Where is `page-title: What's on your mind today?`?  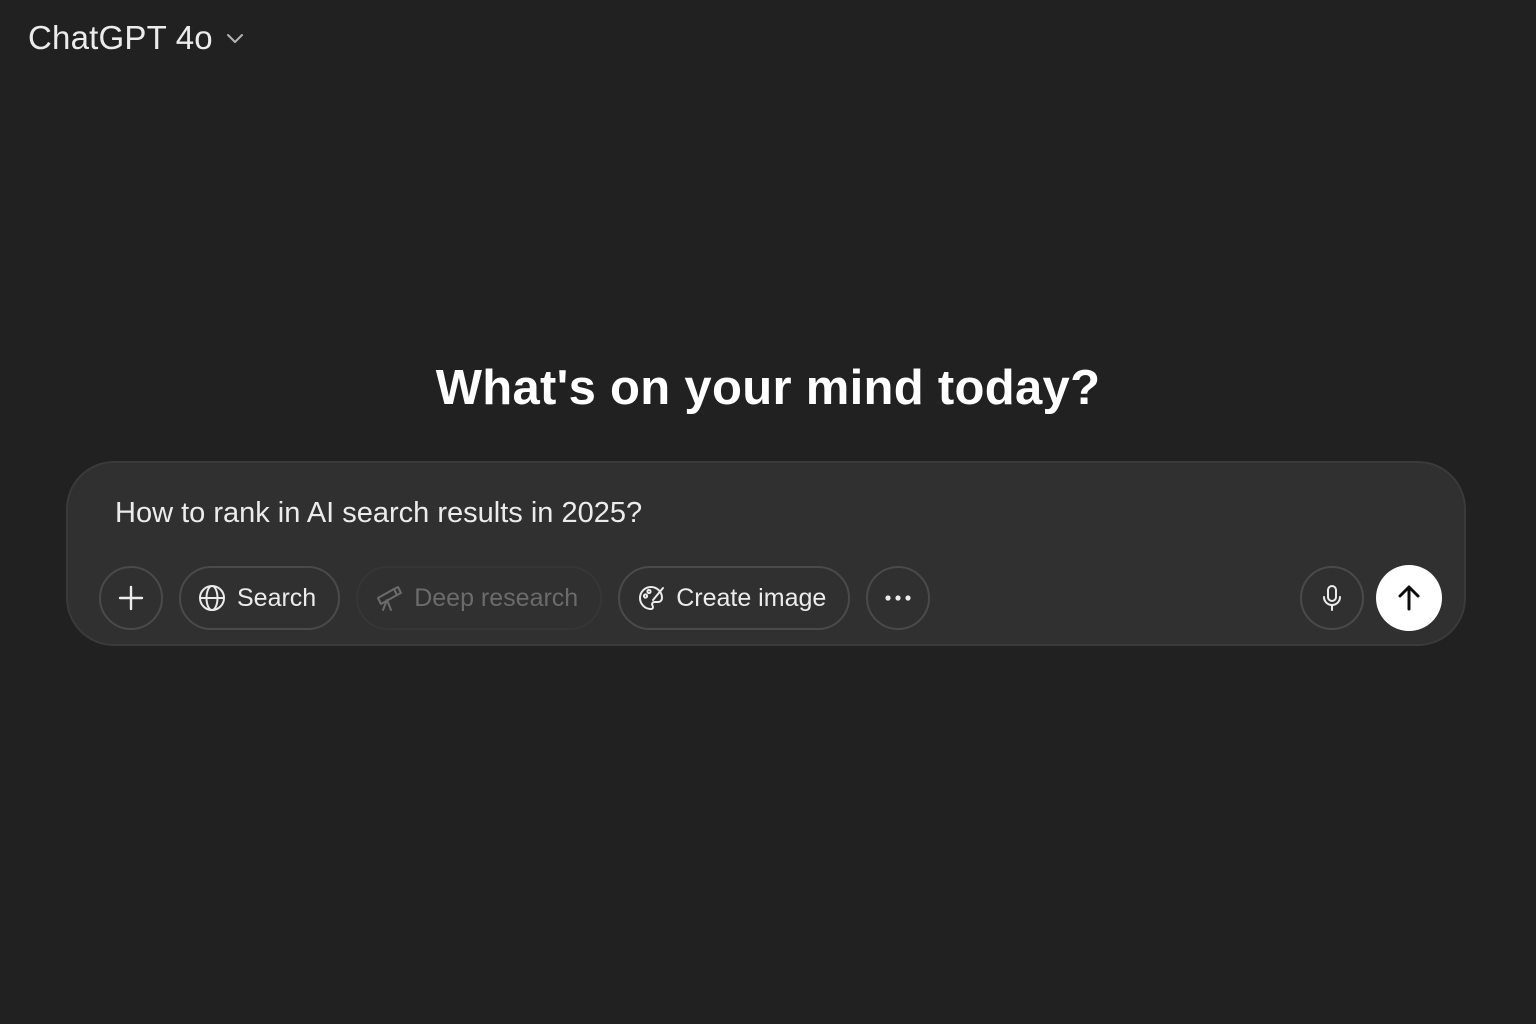
page-title: What's on your mind today? is located at coordinates (768, 388).